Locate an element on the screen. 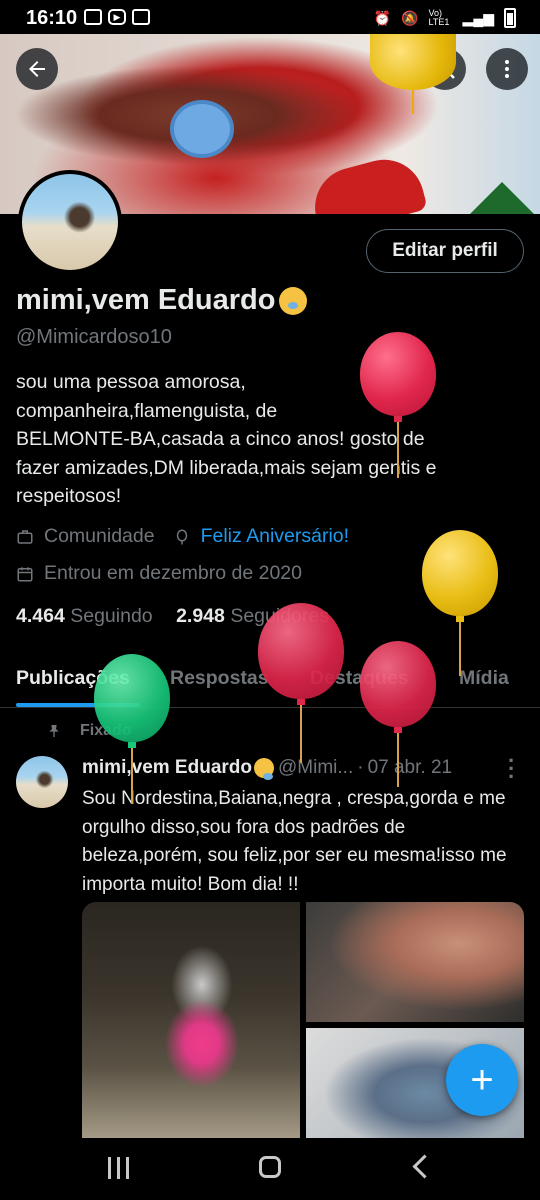  post-avatar is located at coordinates (42, 782).